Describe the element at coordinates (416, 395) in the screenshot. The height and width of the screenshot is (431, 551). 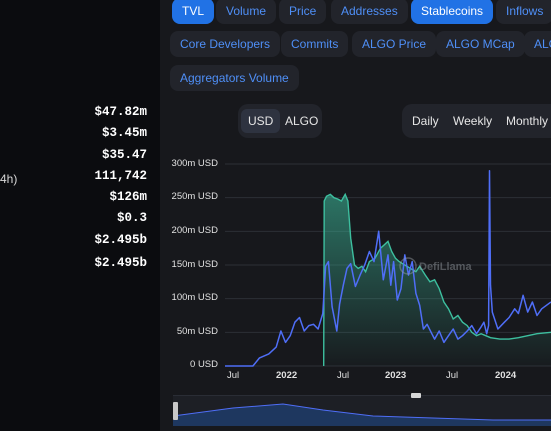
I see `navigator-grip` at that location.